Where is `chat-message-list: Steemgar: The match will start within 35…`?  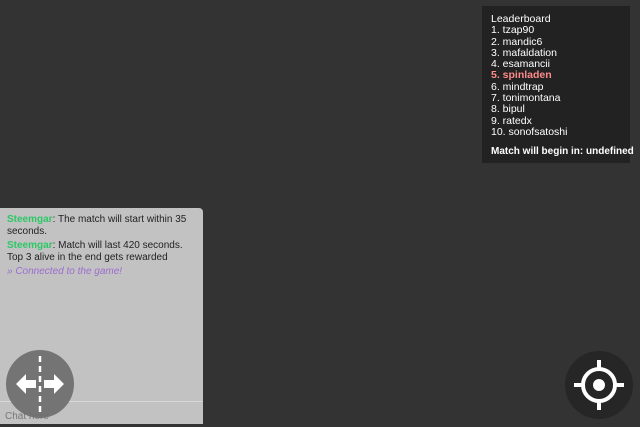
chat-message-list: Steemgar: The match will start within 35… is located at coordinates (101, 243).